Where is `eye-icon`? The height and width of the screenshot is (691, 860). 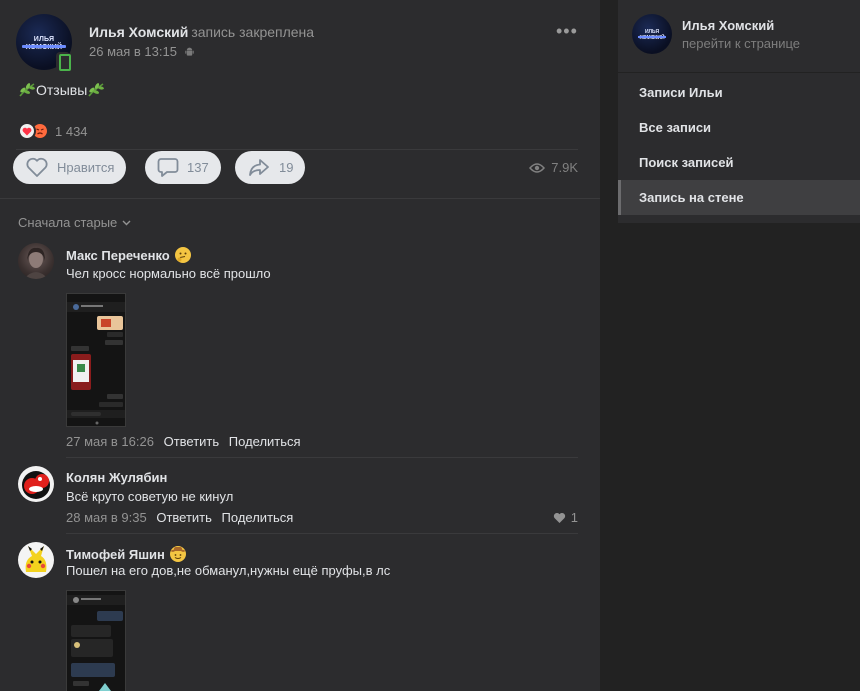
eye-icon is located at coordinates (537, 167).